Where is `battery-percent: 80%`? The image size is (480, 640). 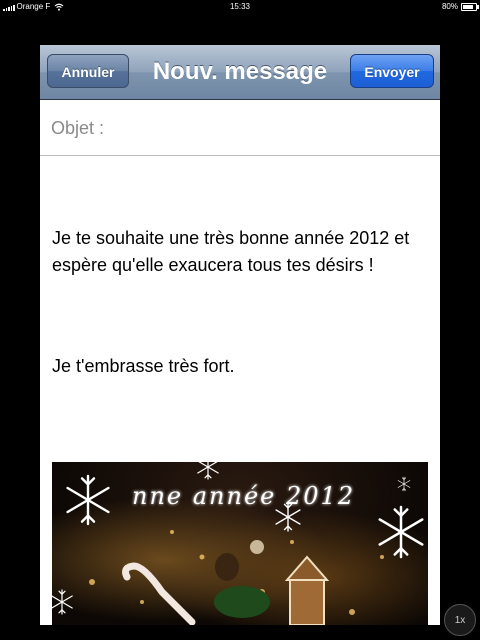
battery-percent: 80% is located at coordinates (449, 6).